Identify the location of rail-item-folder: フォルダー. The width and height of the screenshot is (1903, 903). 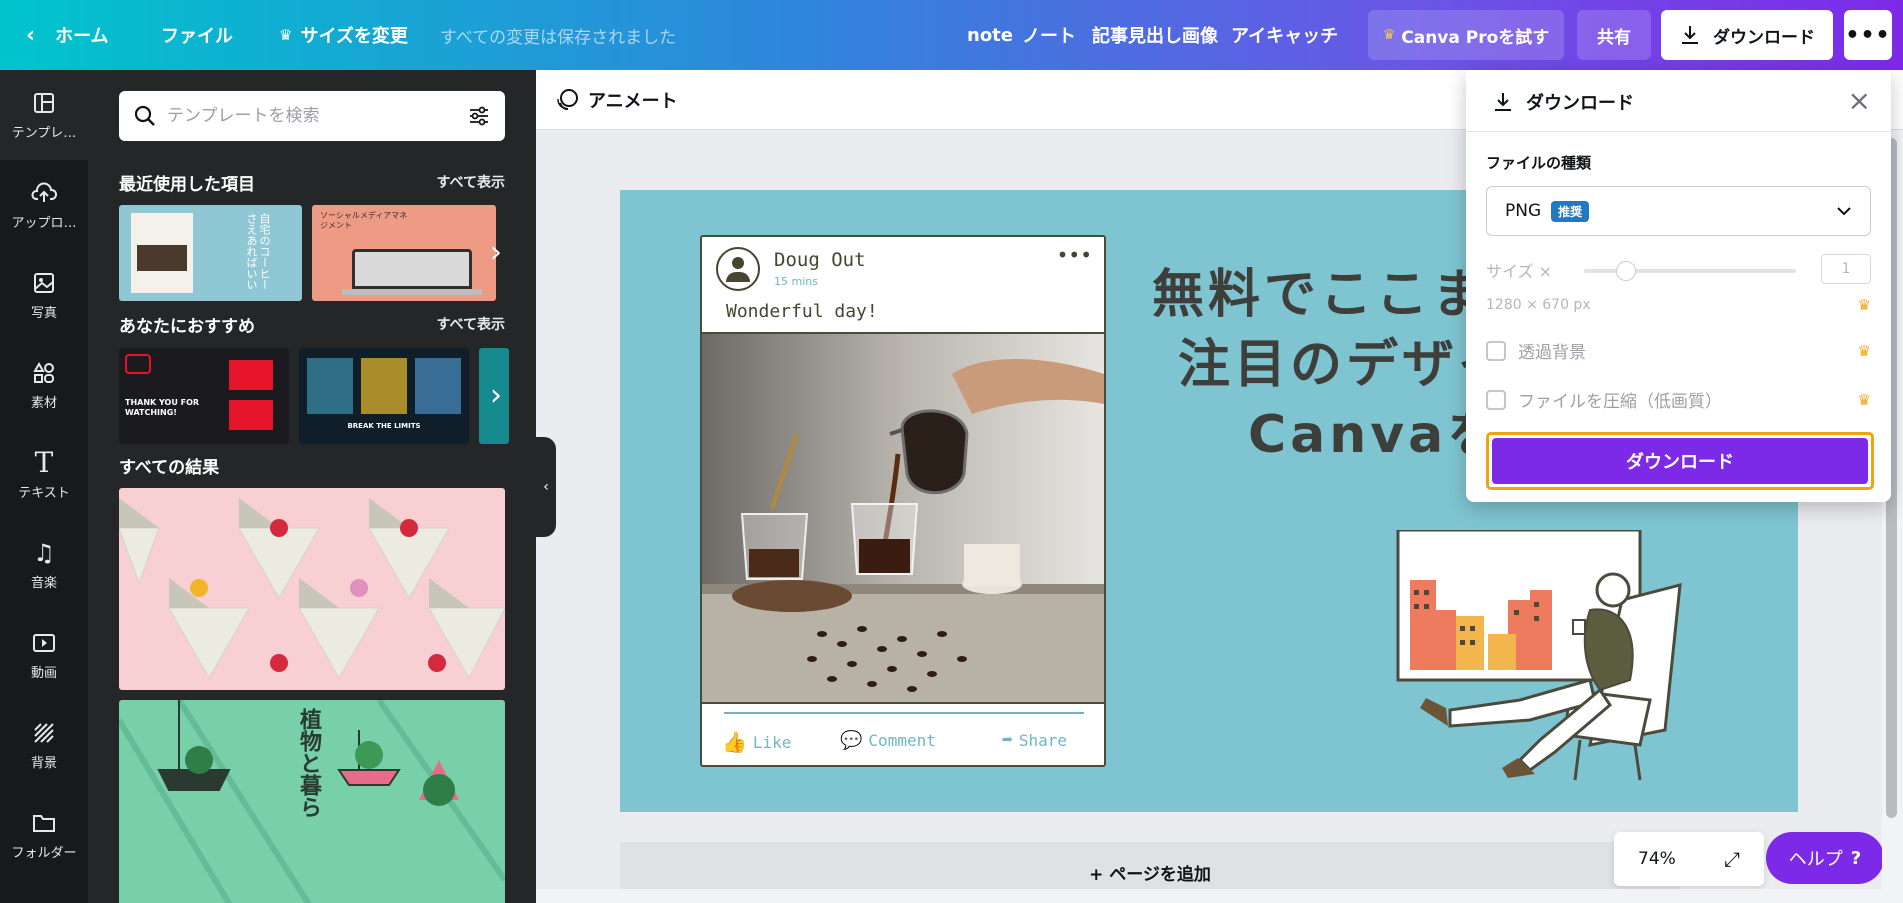
(44, 835).